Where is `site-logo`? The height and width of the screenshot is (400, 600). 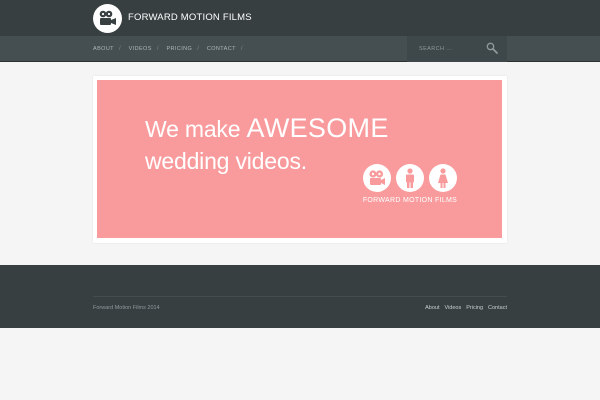
site-logo is located at coordinates (107, 18).